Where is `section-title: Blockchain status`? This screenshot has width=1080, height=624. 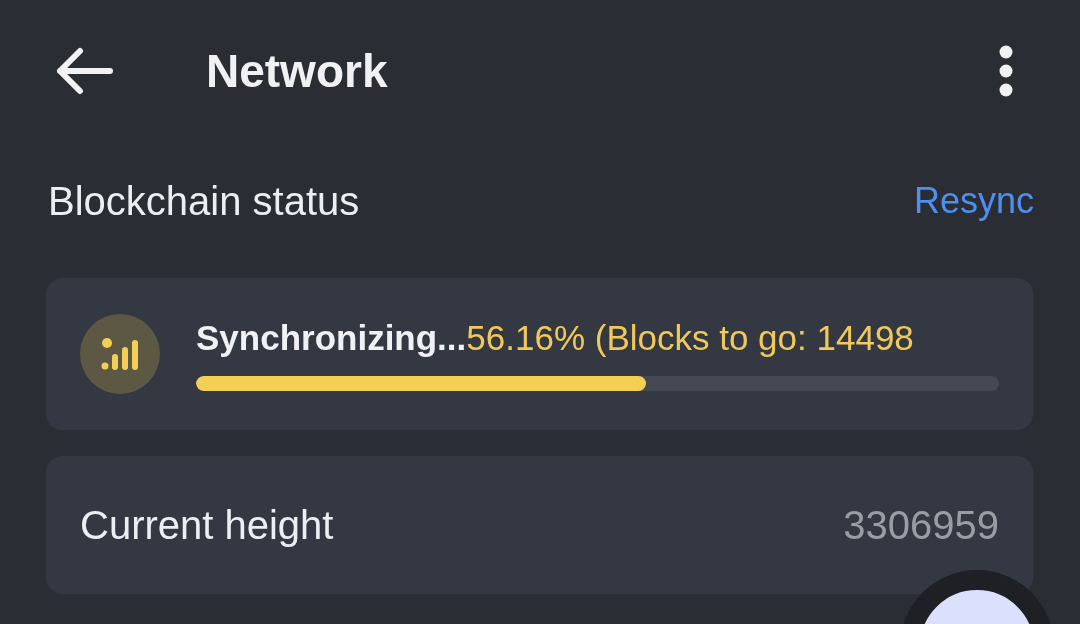
section-title: Blockchain status is located at coordinates (204, 201).